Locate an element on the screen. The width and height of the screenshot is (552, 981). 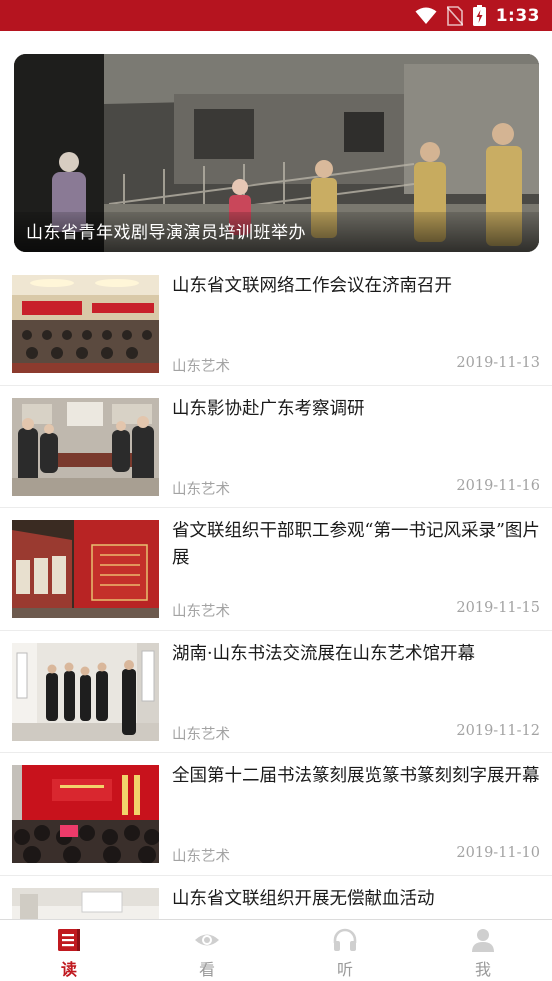
status-time: 1:33 is located at coordinates (517, 15).